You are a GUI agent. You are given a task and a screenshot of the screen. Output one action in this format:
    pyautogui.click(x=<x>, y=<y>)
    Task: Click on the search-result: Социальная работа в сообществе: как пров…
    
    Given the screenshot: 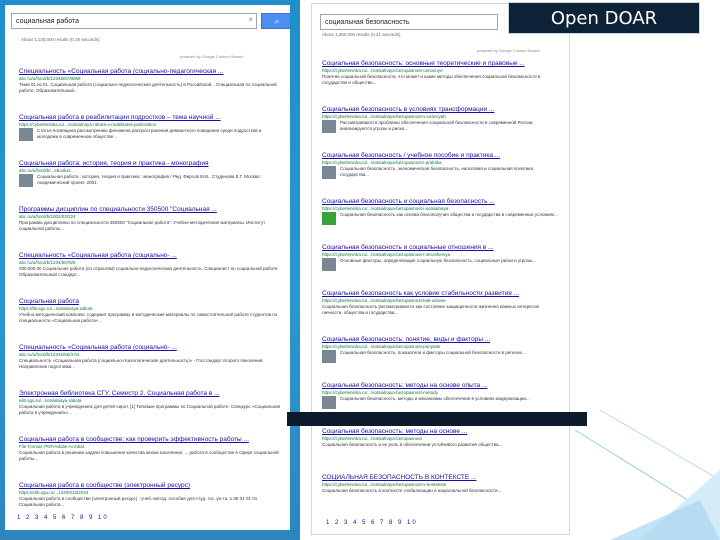 What is the action you would take?
    pyautogui.click(x=150, y=448)
    